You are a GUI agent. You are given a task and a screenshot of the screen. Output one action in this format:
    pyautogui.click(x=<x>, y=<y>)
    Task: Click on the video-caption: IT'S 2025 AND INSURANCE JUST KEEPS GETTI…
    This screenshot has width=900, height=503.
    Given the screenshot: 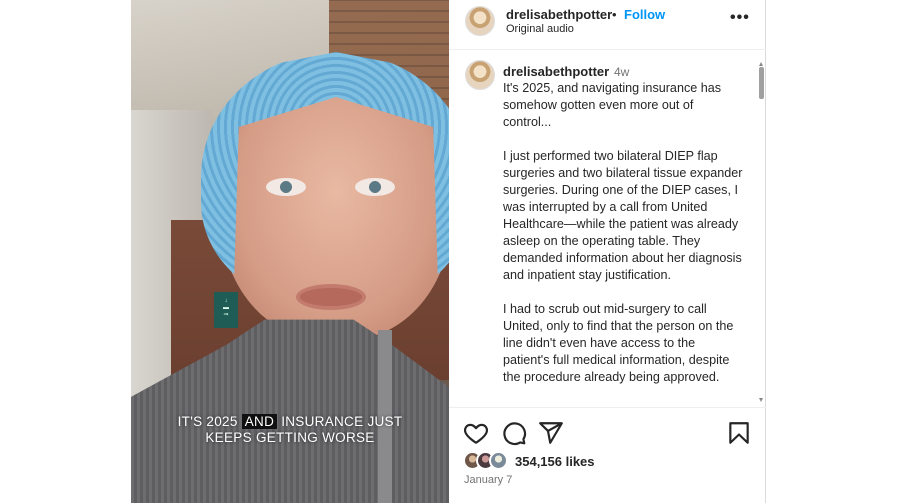 What is the action you would take?
    pyautogui.click(x=290, y=429)
    